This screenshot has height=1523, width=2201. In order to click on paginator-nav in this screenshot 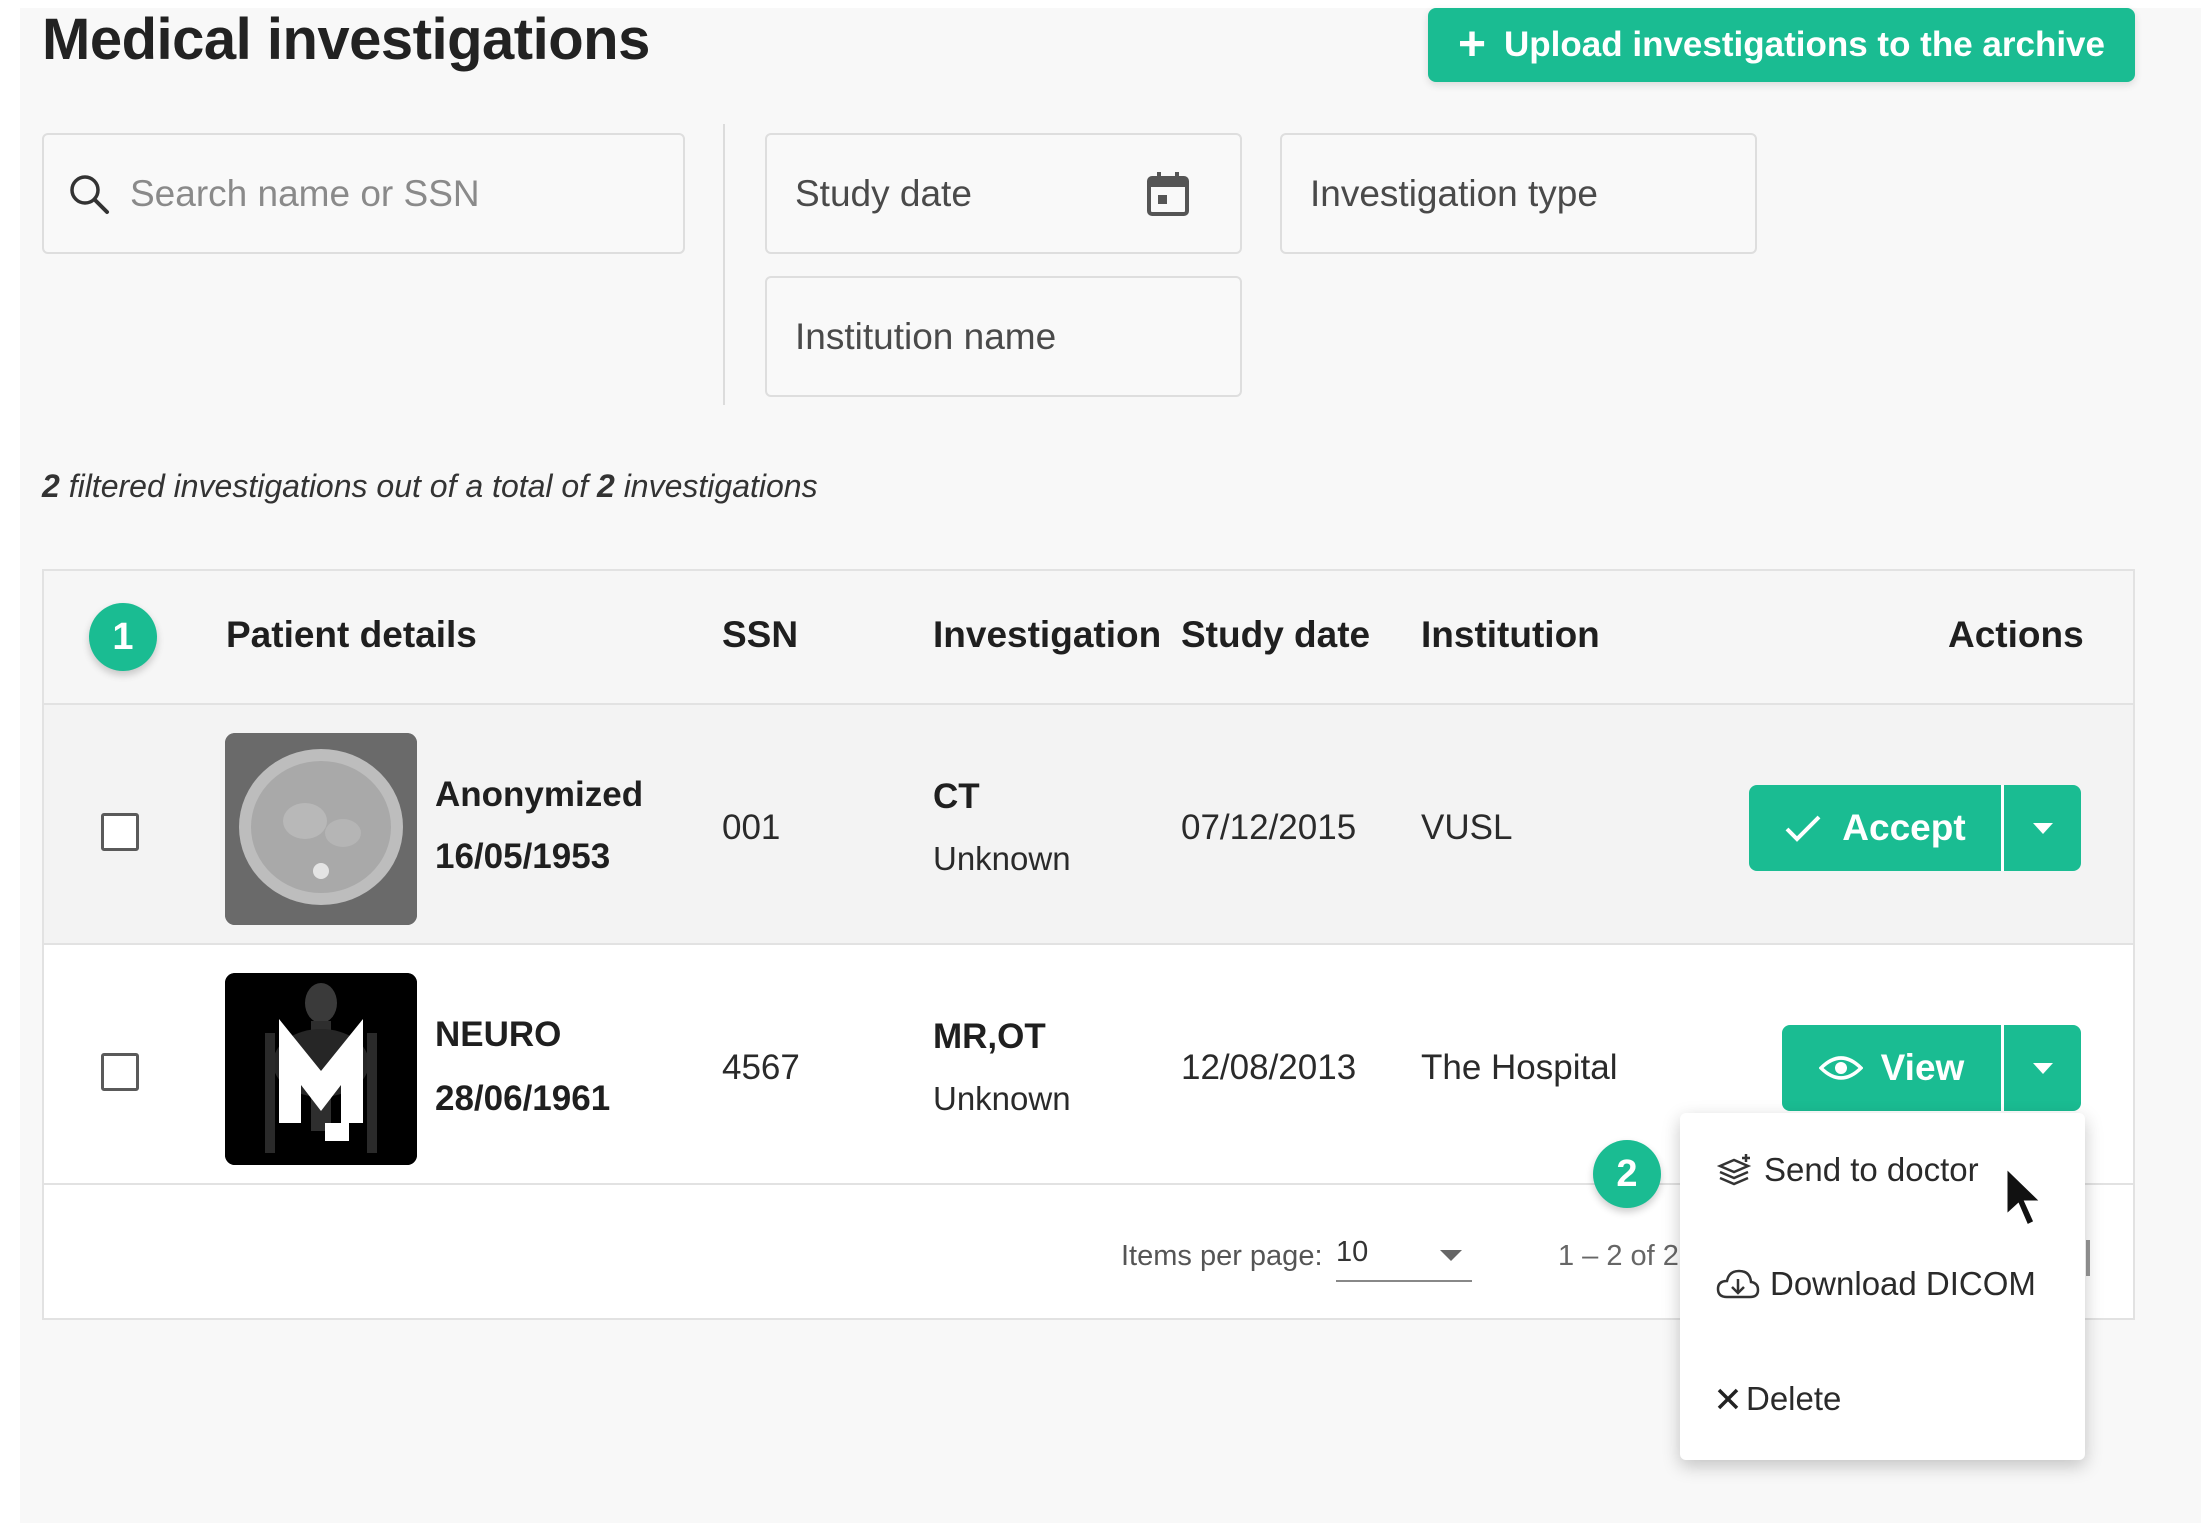, I will do `click(2088, 1258)`.